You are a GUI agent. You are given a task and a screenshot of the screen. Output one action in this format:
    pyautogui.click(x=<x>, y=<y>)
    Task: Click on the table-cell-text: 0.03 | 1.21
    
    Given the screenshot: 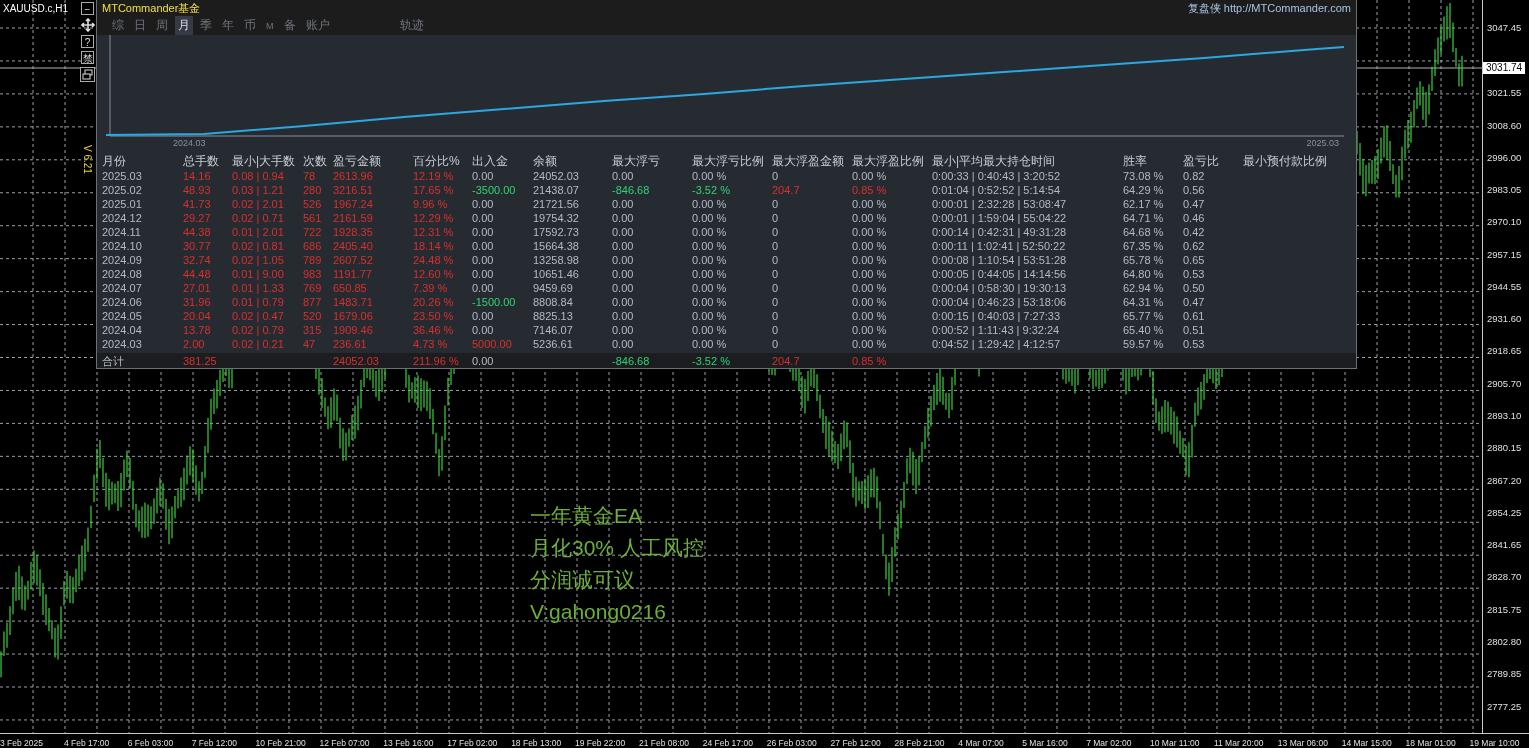 What is the action you would take?
    pyautogui.click(x=258, y=190)
    